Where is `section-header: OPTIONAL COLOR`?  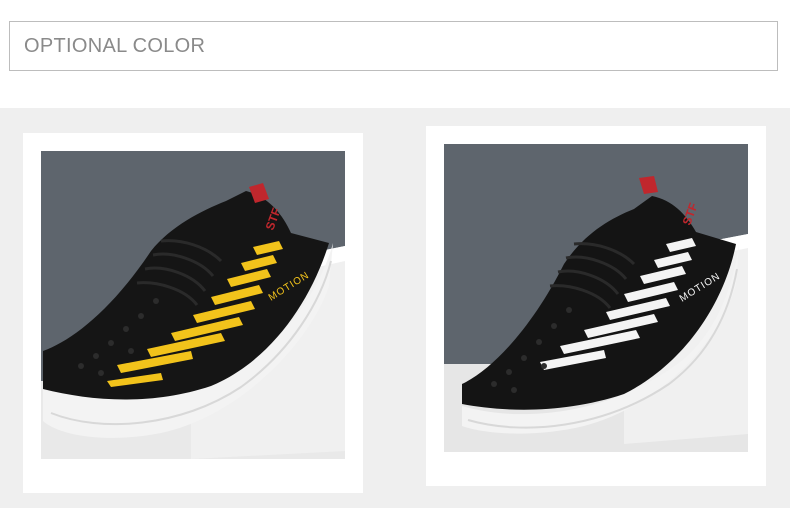
section-header: OPTIONAL COLOR is located at coordinates (393, 46).